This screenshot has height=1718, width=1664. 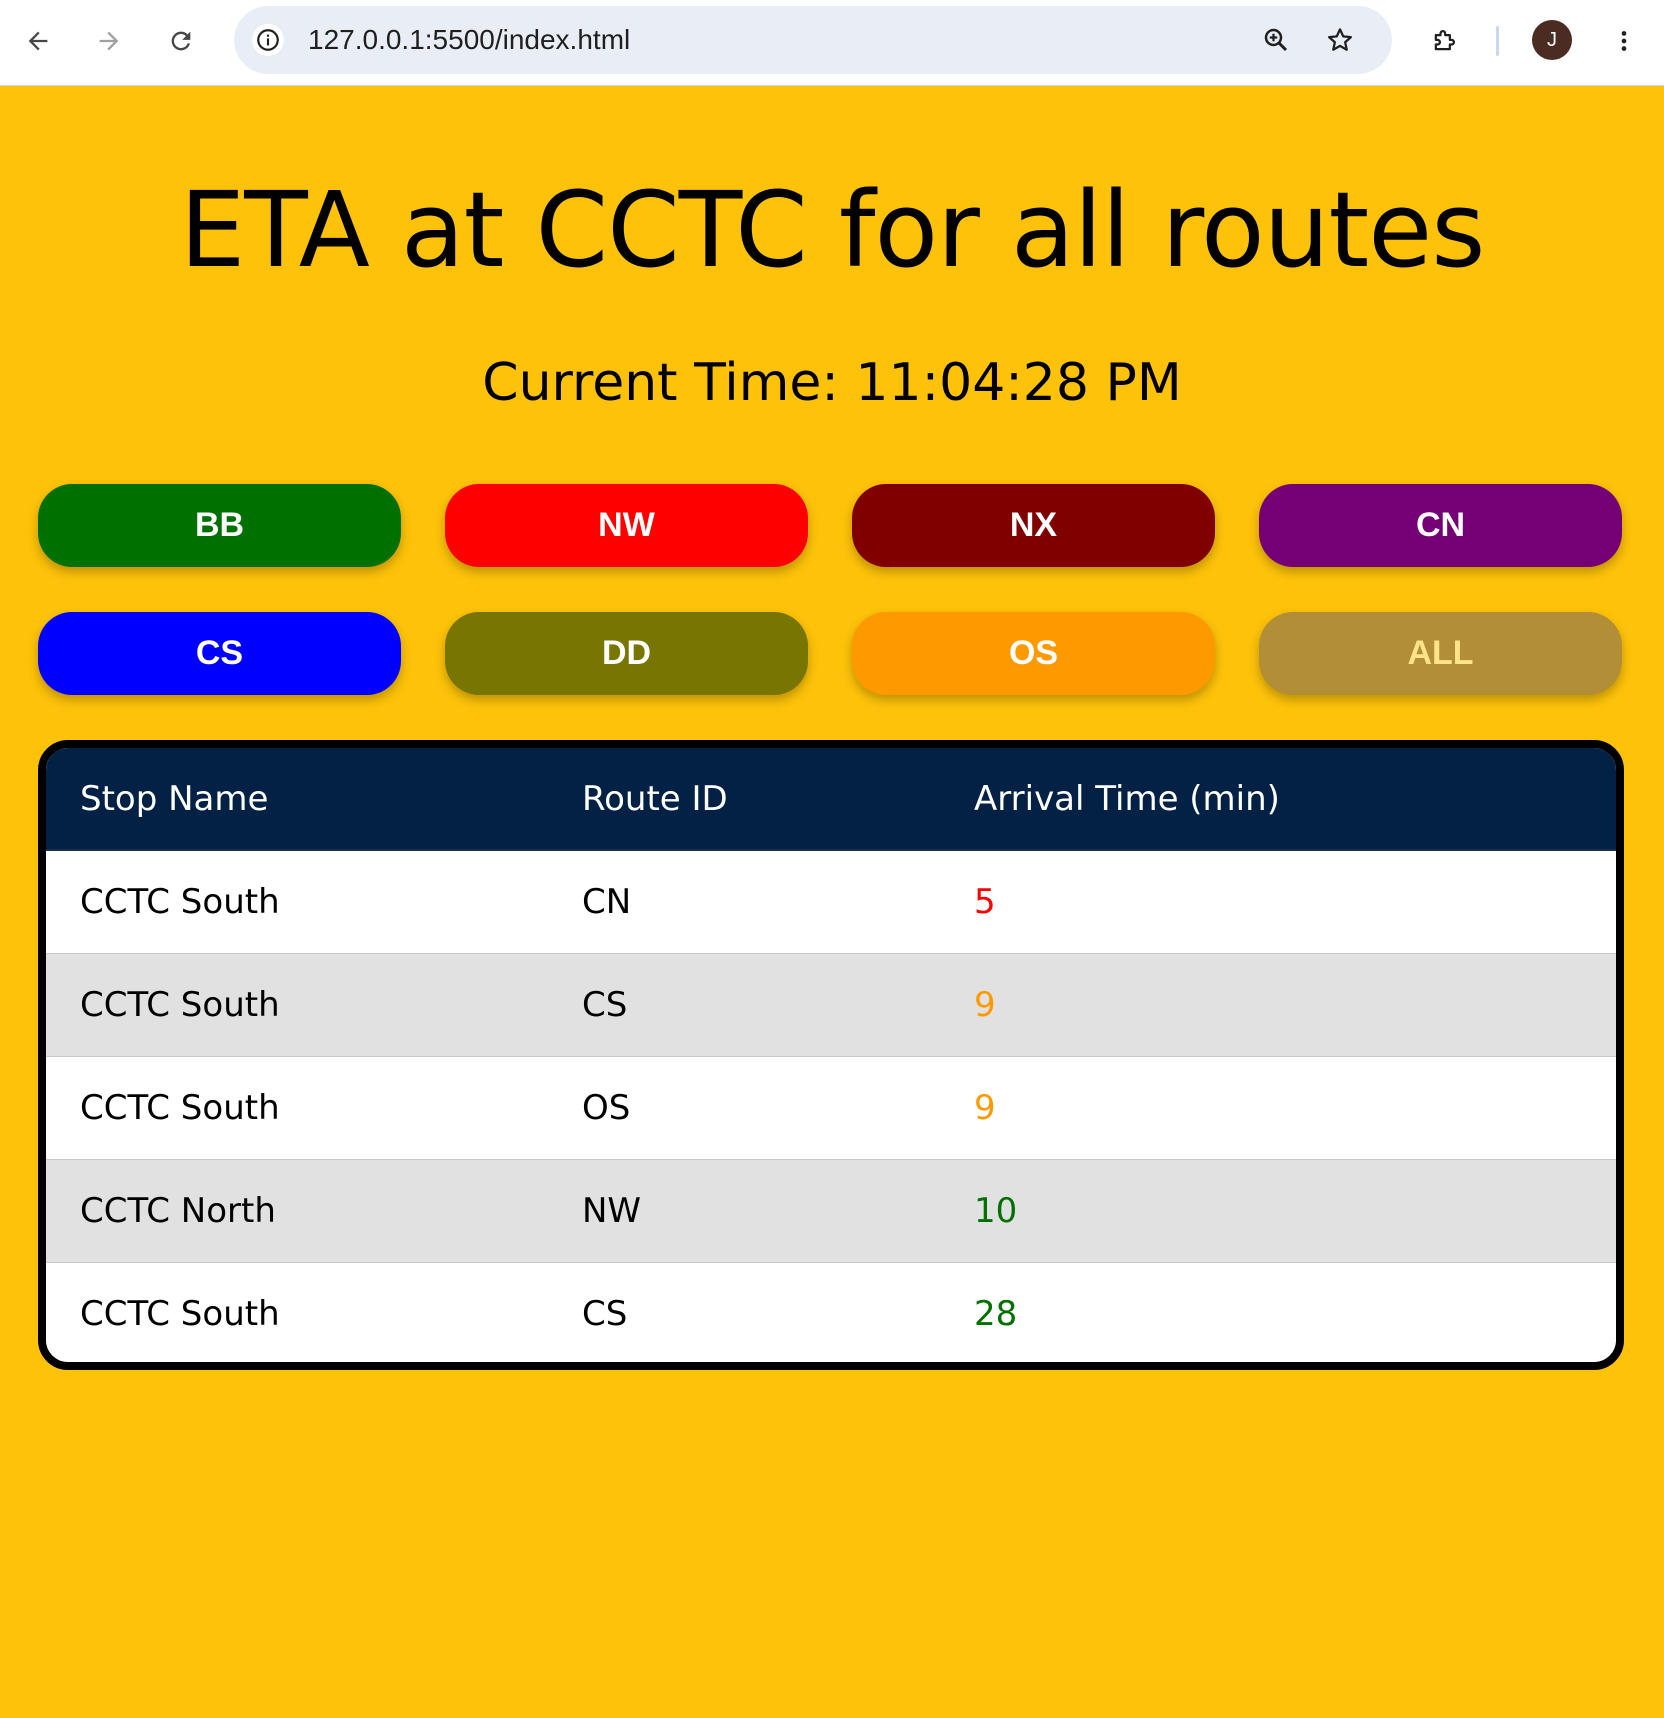 I want to click on table-row: CCTC South CS 28, so click(x=831, y=1312).